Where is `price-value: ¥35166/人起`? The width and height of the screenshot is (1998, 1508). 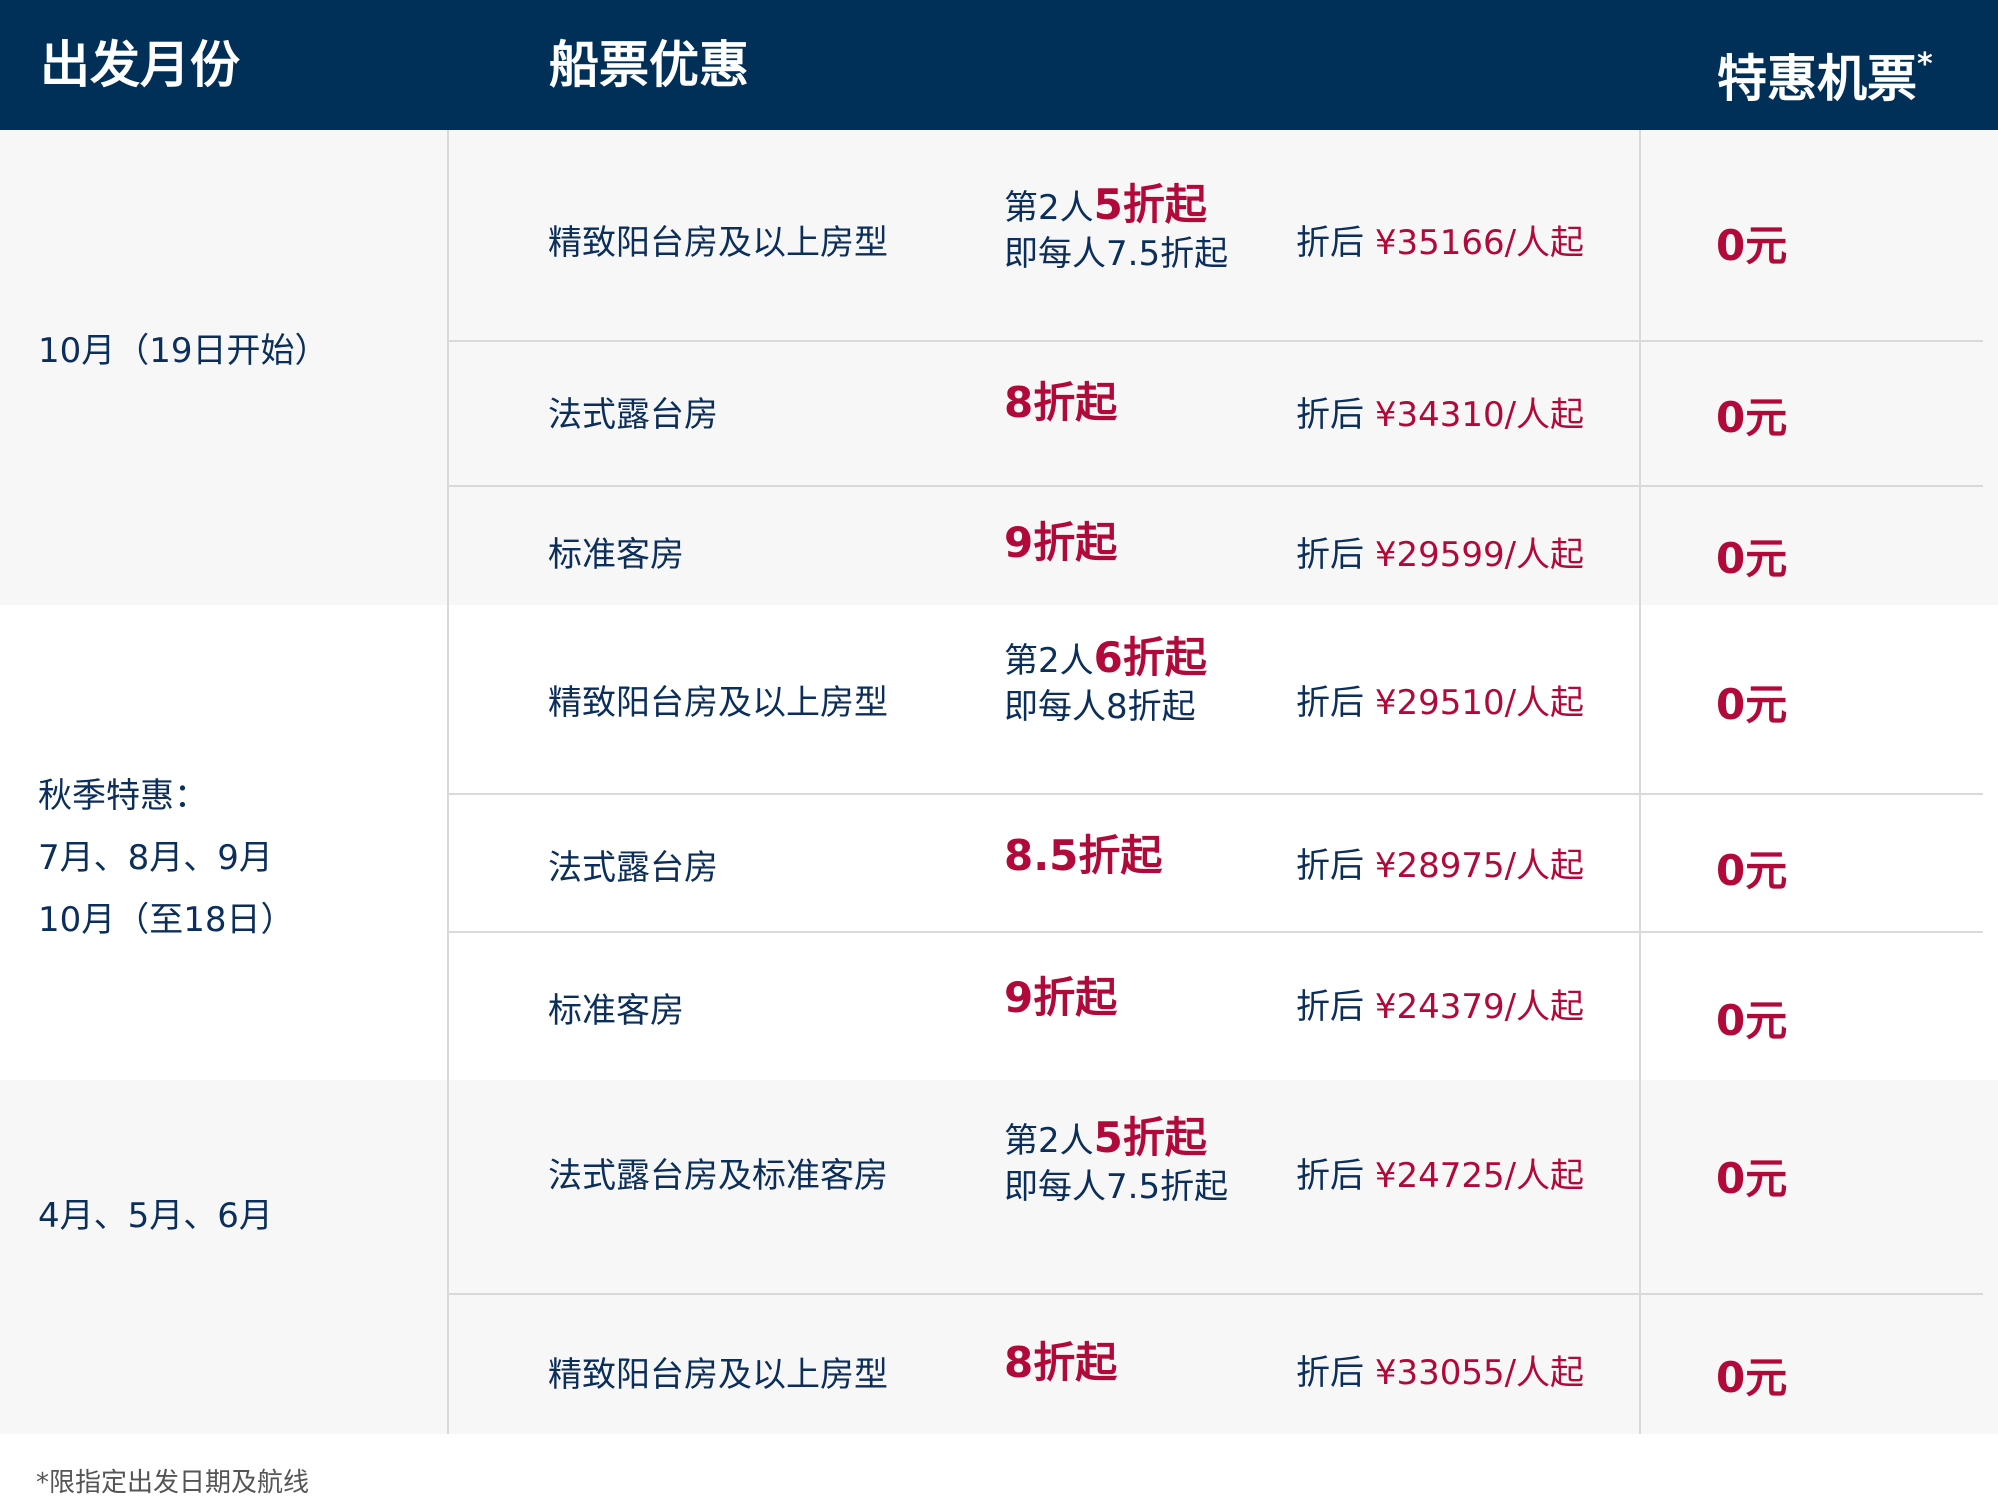
price-value: ¥35166/人起 is located at coordinates (1479, 243).